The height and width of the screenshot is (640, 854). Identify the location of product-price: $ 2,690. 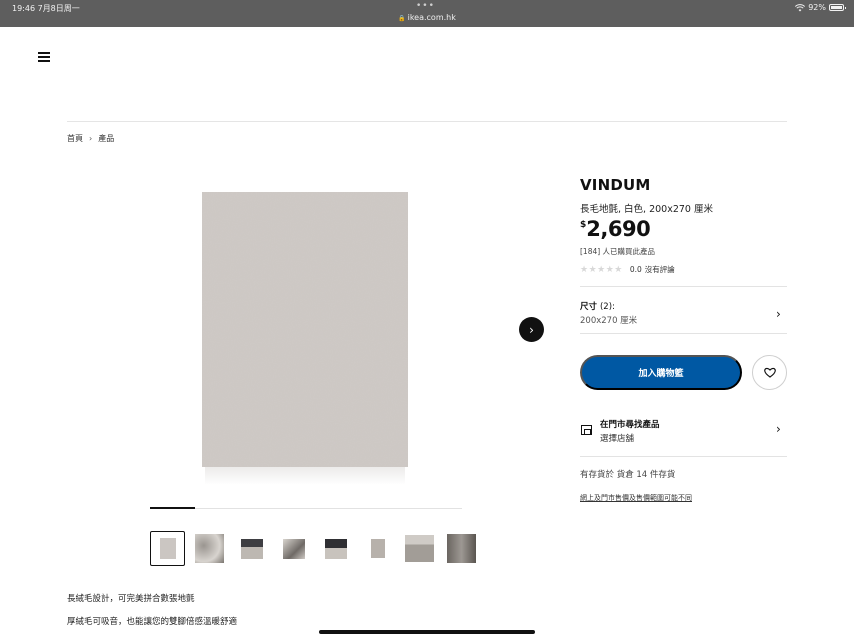
(615, 229).